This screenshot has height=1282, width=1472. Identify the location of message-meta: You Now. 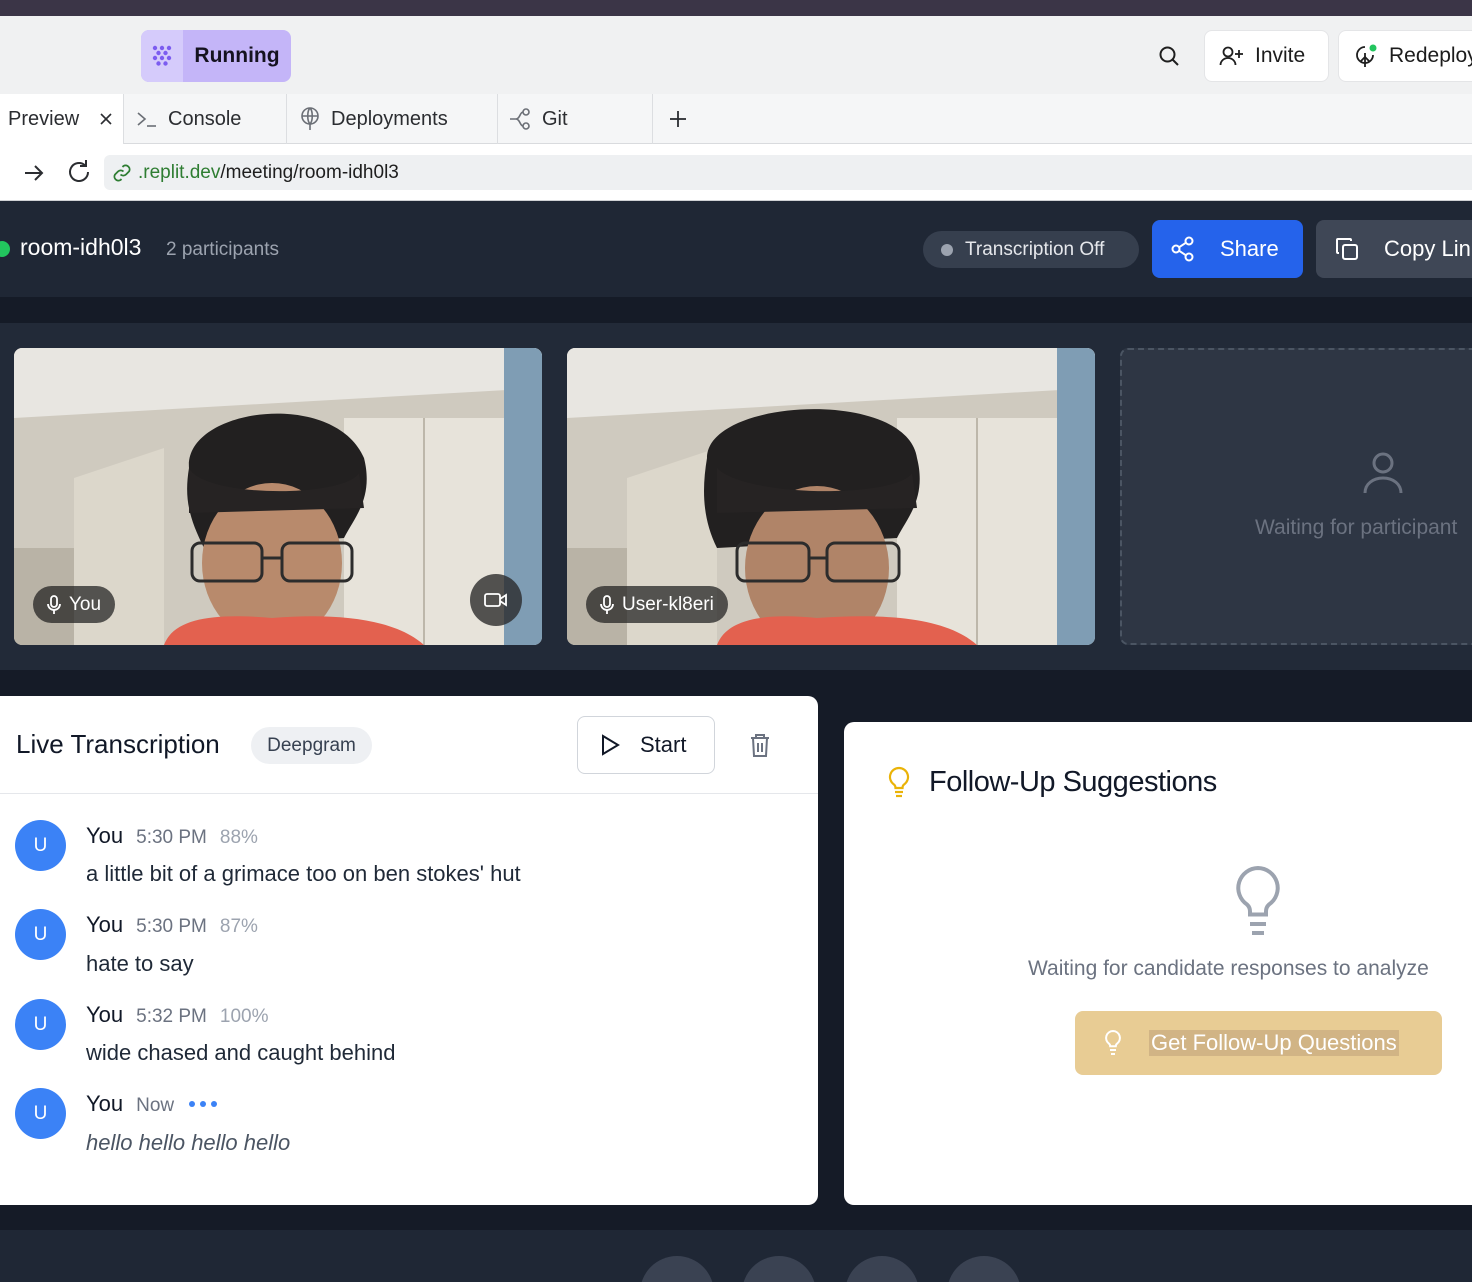
(152, 1104).